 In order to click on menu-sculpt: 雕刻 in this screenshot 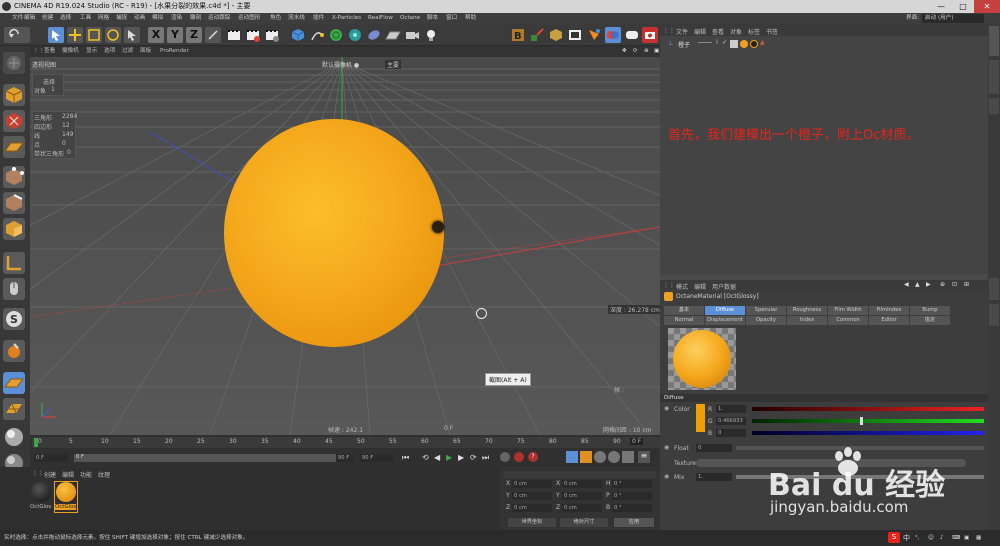, I will do `click(195, 18)`.